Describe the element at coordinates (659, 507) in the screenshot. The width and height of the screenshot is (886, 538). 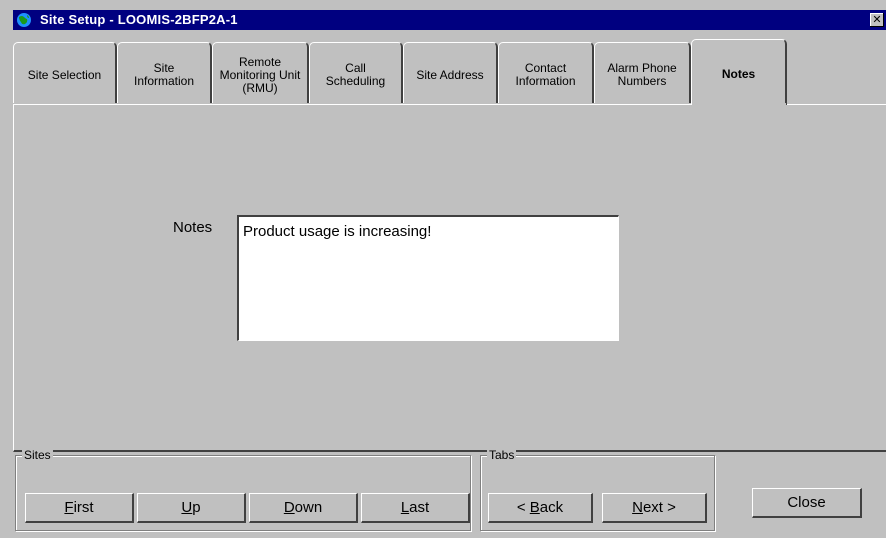
I see `button-label: ext >` at that location.